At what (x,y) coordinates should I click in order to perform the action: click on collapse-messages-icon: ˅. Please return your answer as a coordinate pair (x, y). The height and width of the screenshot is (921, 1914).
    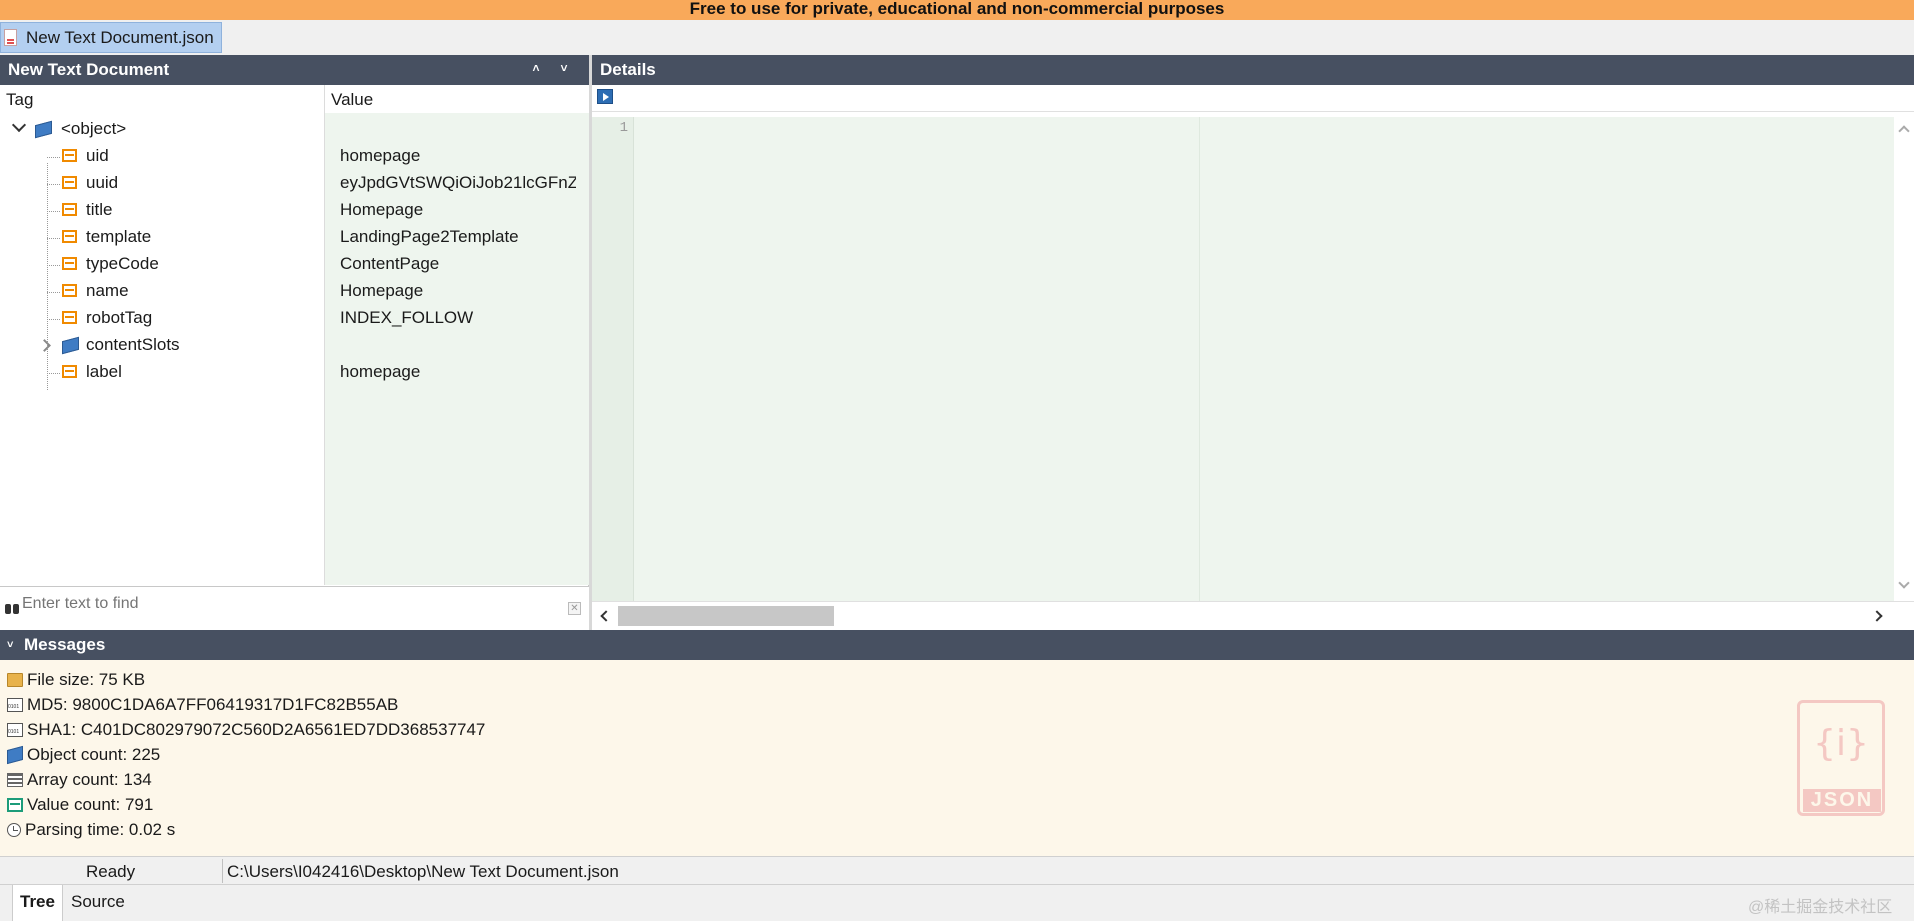
    Looking at the image, I should click on (10, 645).